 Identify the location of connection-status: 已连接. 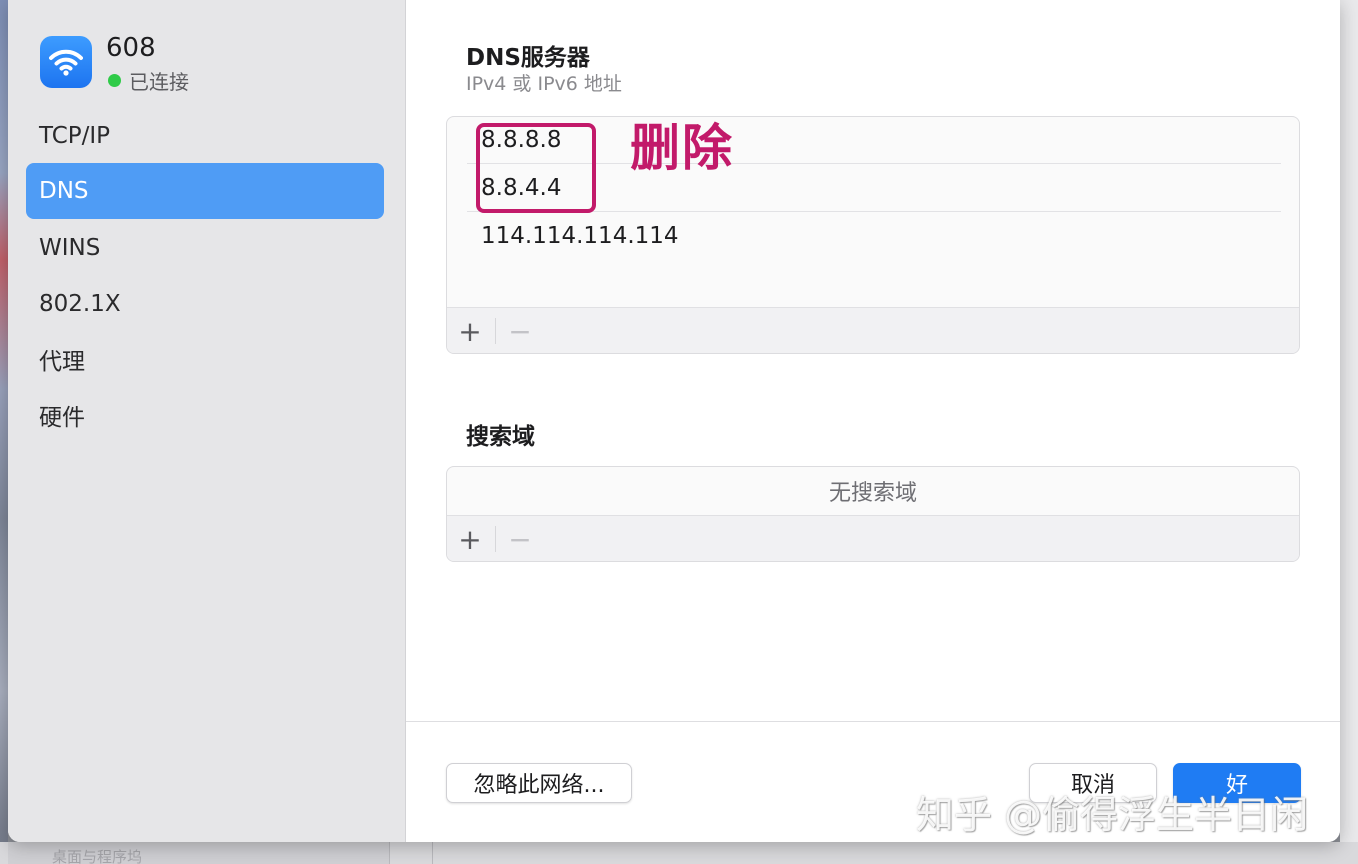
(148, 80).